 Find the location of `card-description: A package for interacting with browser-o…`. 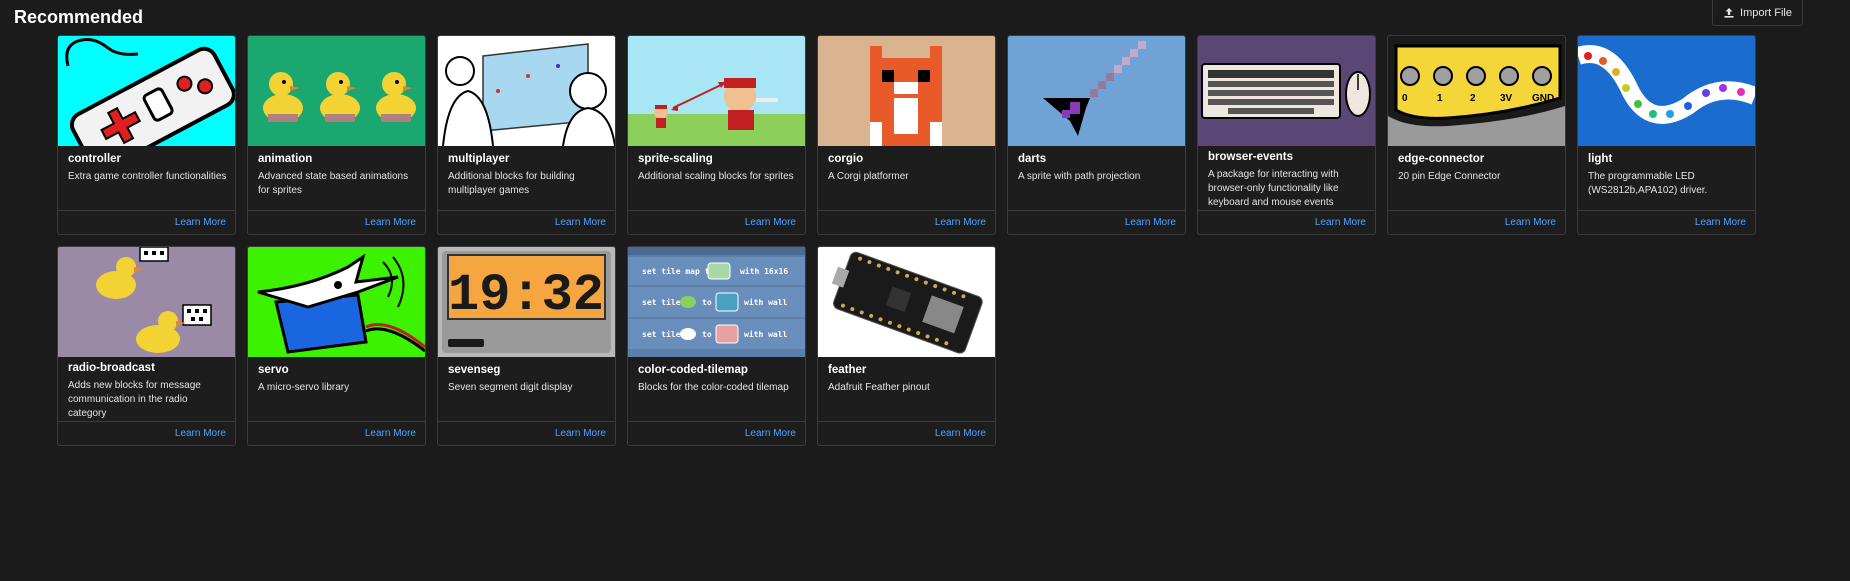

card-description: A package for interacting with browser-o… is located at coordinates (1273, 188).